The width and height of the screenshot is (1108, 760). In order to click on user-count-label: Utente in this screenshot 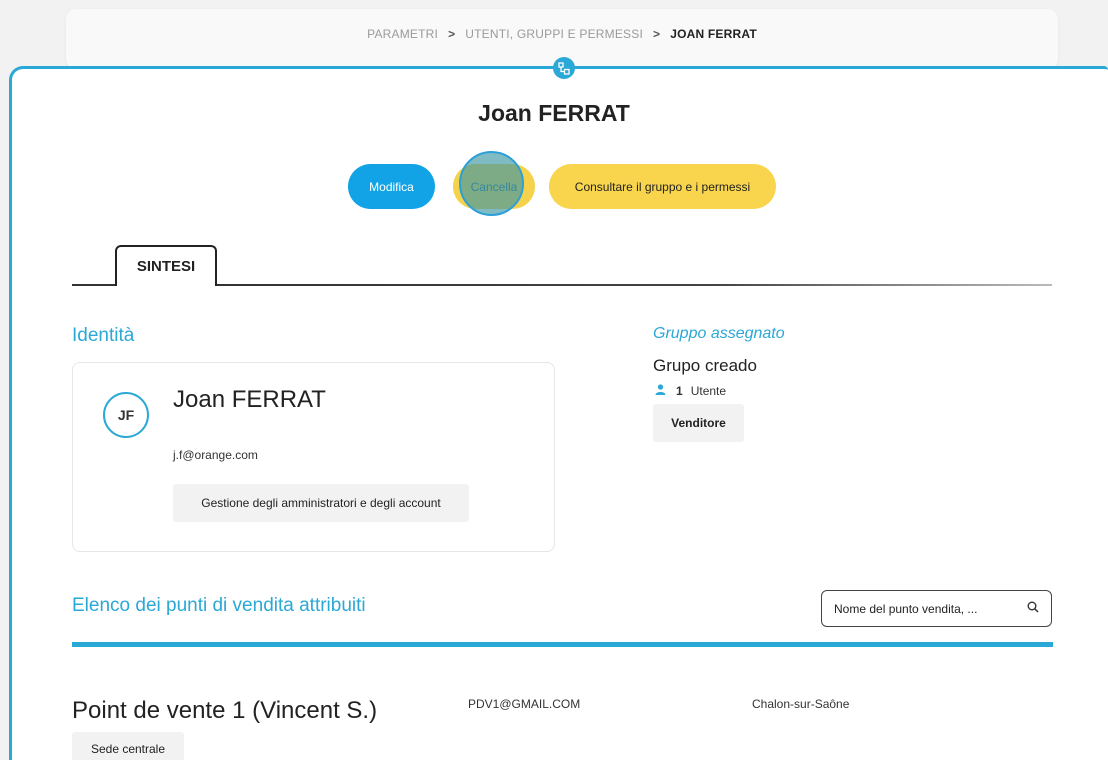, I will do `click(708, 391)`.